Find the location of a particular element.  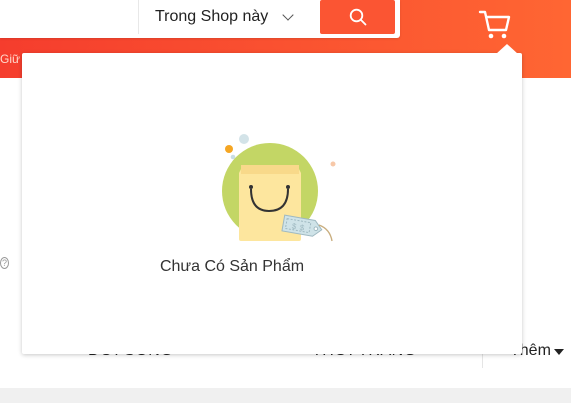

search-scope-dropdown: Trong Shop này is located at coordinates (227, 17).